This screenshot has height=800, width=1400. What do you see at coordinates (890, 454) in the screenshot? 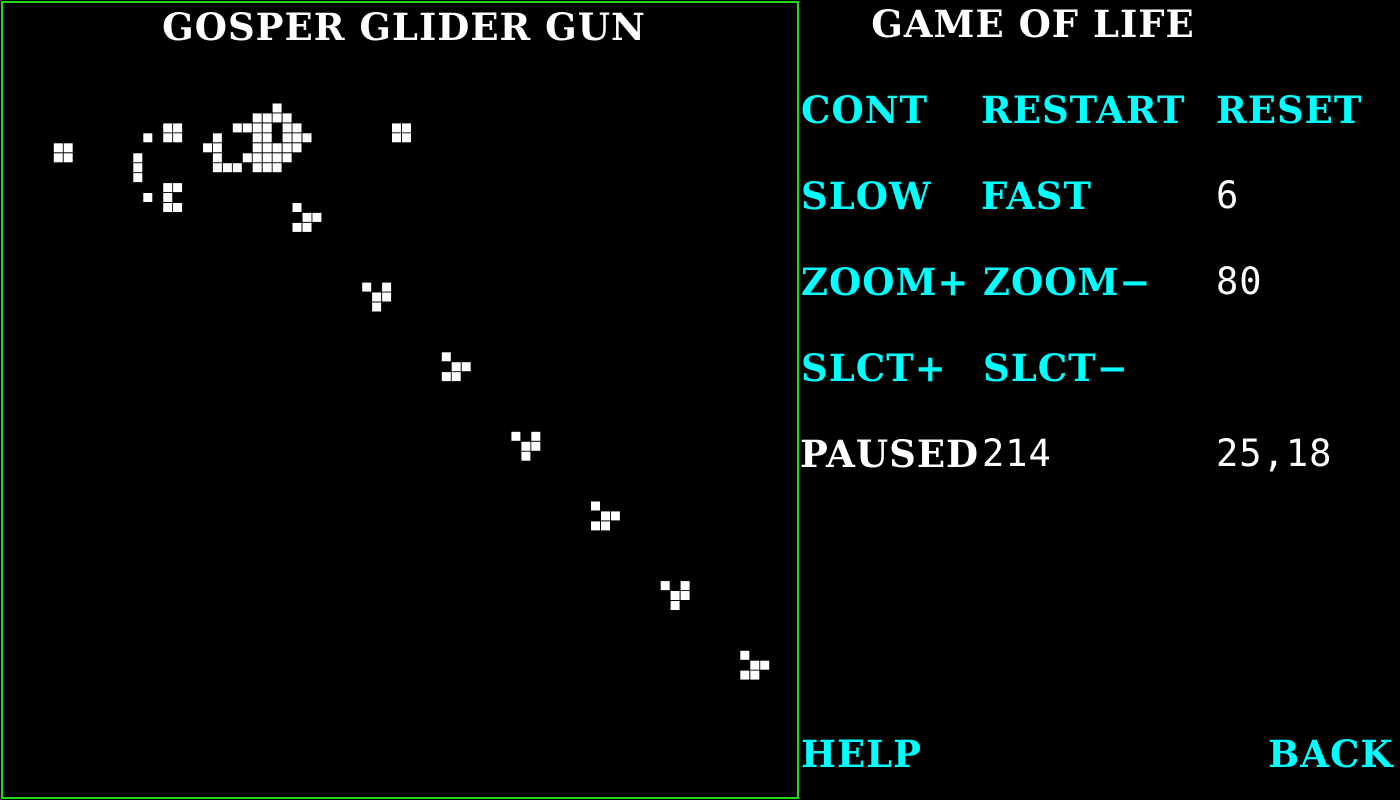
I see `run-status: PAUSED` at bounding box center [890, 454].